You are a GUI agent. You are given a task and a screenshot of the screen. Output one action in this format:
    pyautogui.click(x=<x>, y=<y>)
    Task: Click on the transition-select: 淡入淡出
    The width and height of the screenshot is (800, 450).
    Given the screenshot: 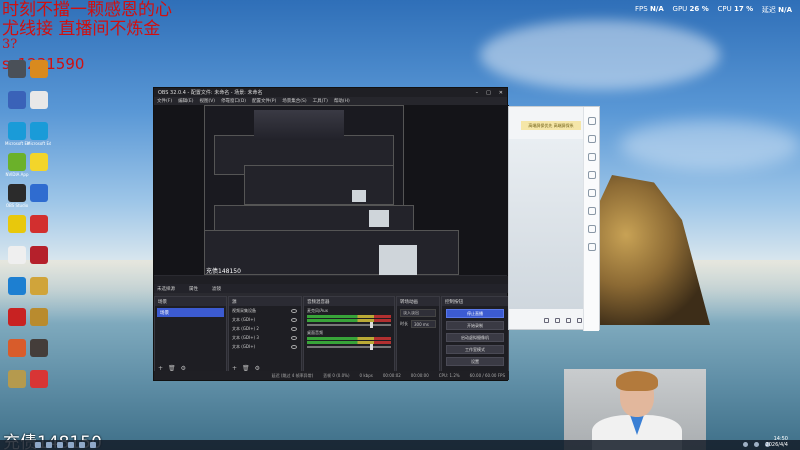 What is the action you would take?
    pyautogui.click(x=418, y=313)
    